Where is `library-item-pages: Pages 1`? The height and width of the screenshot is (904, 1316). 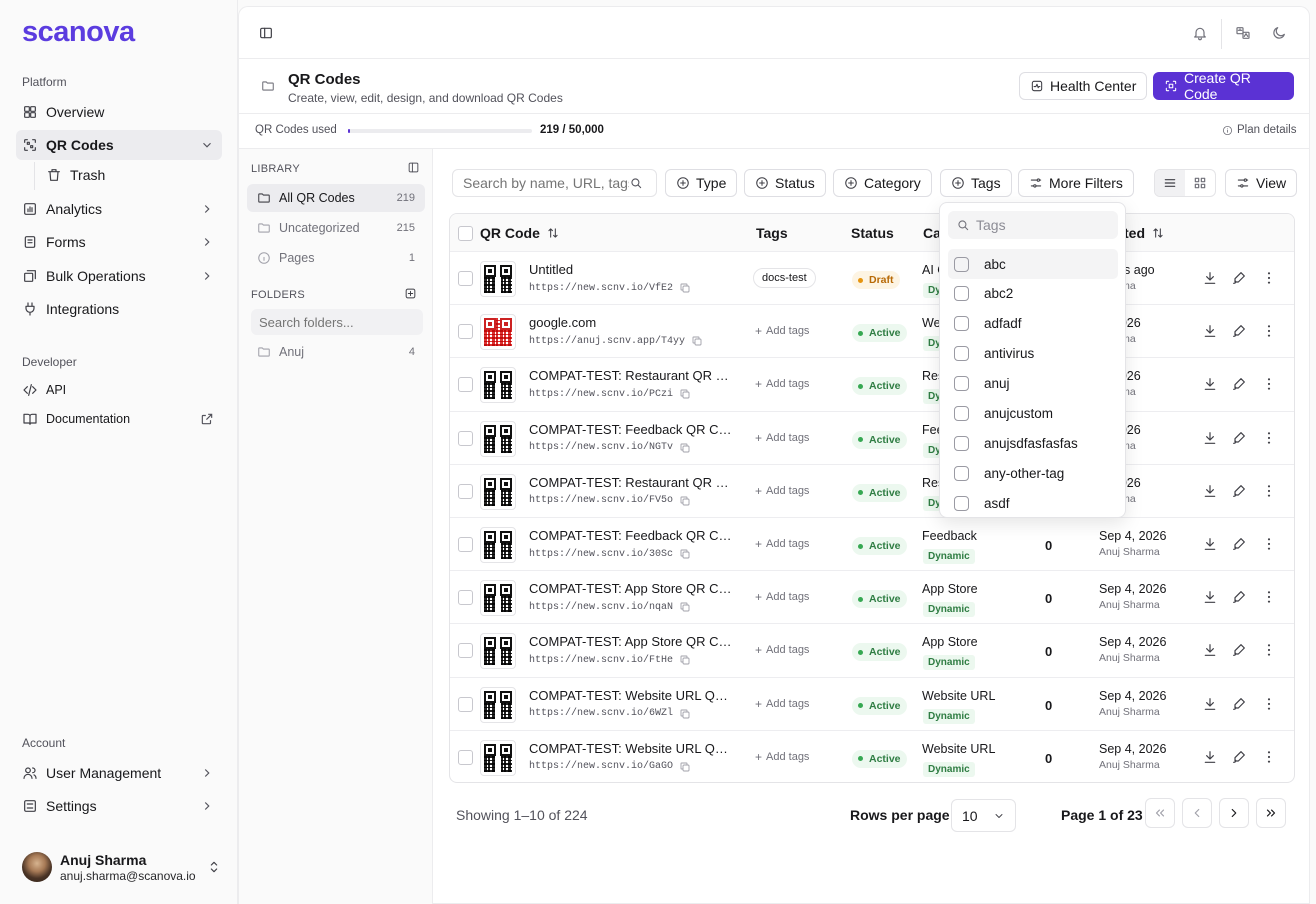
library-item-pages: Pages 1 is located at coordinates (336, 258).